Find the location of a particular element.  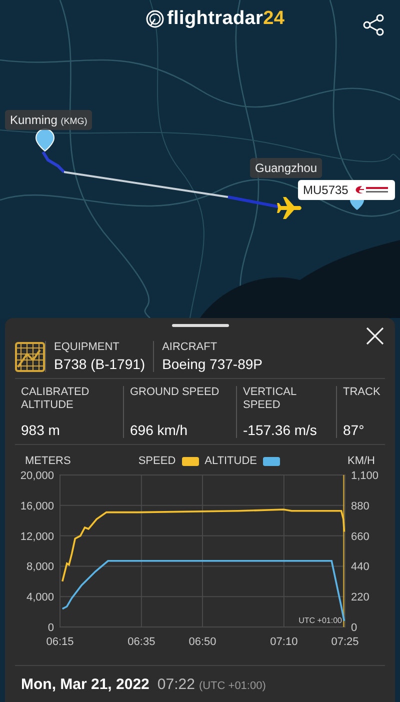

aircraft-chart-icon is located at coordinates (30, 357).